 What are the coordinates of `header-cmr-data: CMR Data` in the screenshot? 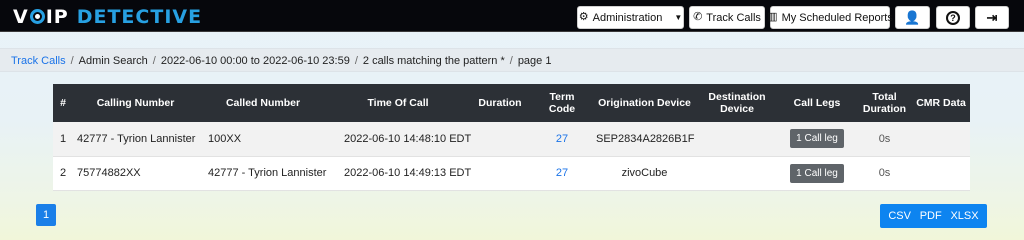 It's located at (941, 103).